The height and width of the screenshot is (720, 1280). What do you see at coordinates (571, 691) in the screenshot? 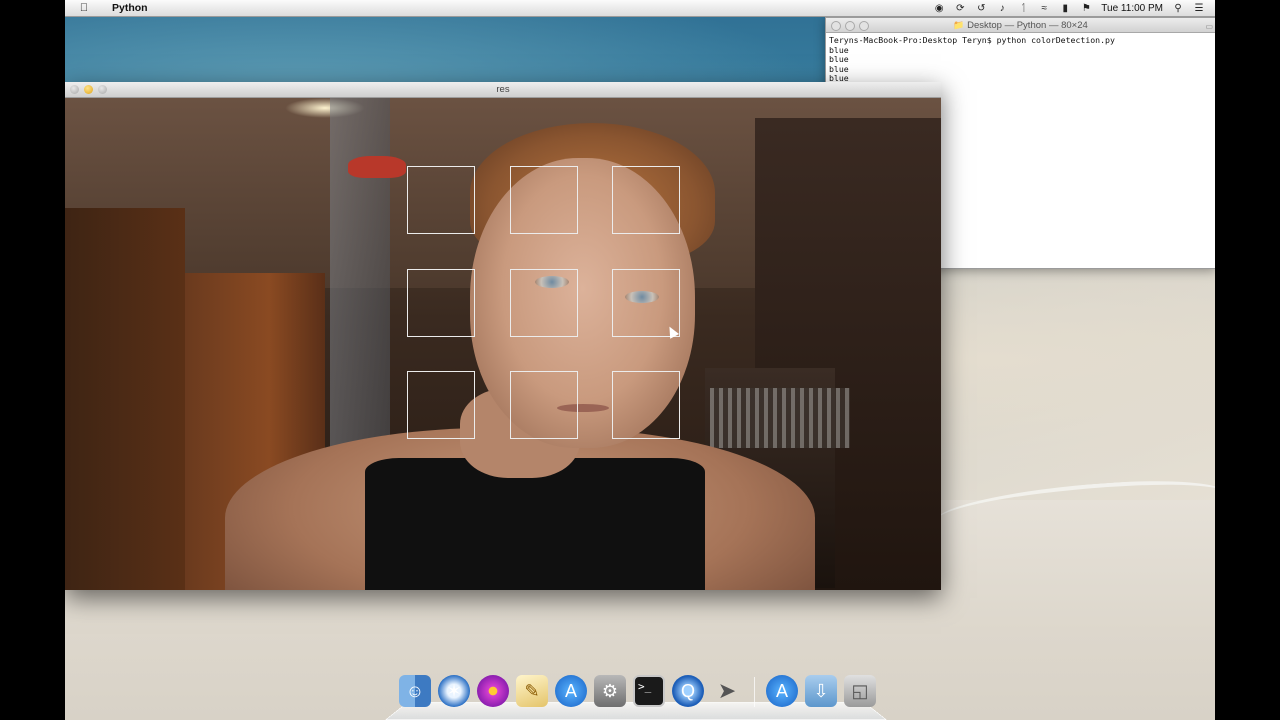
I see `app-store-icon: A` at bounding box center [571, 691].